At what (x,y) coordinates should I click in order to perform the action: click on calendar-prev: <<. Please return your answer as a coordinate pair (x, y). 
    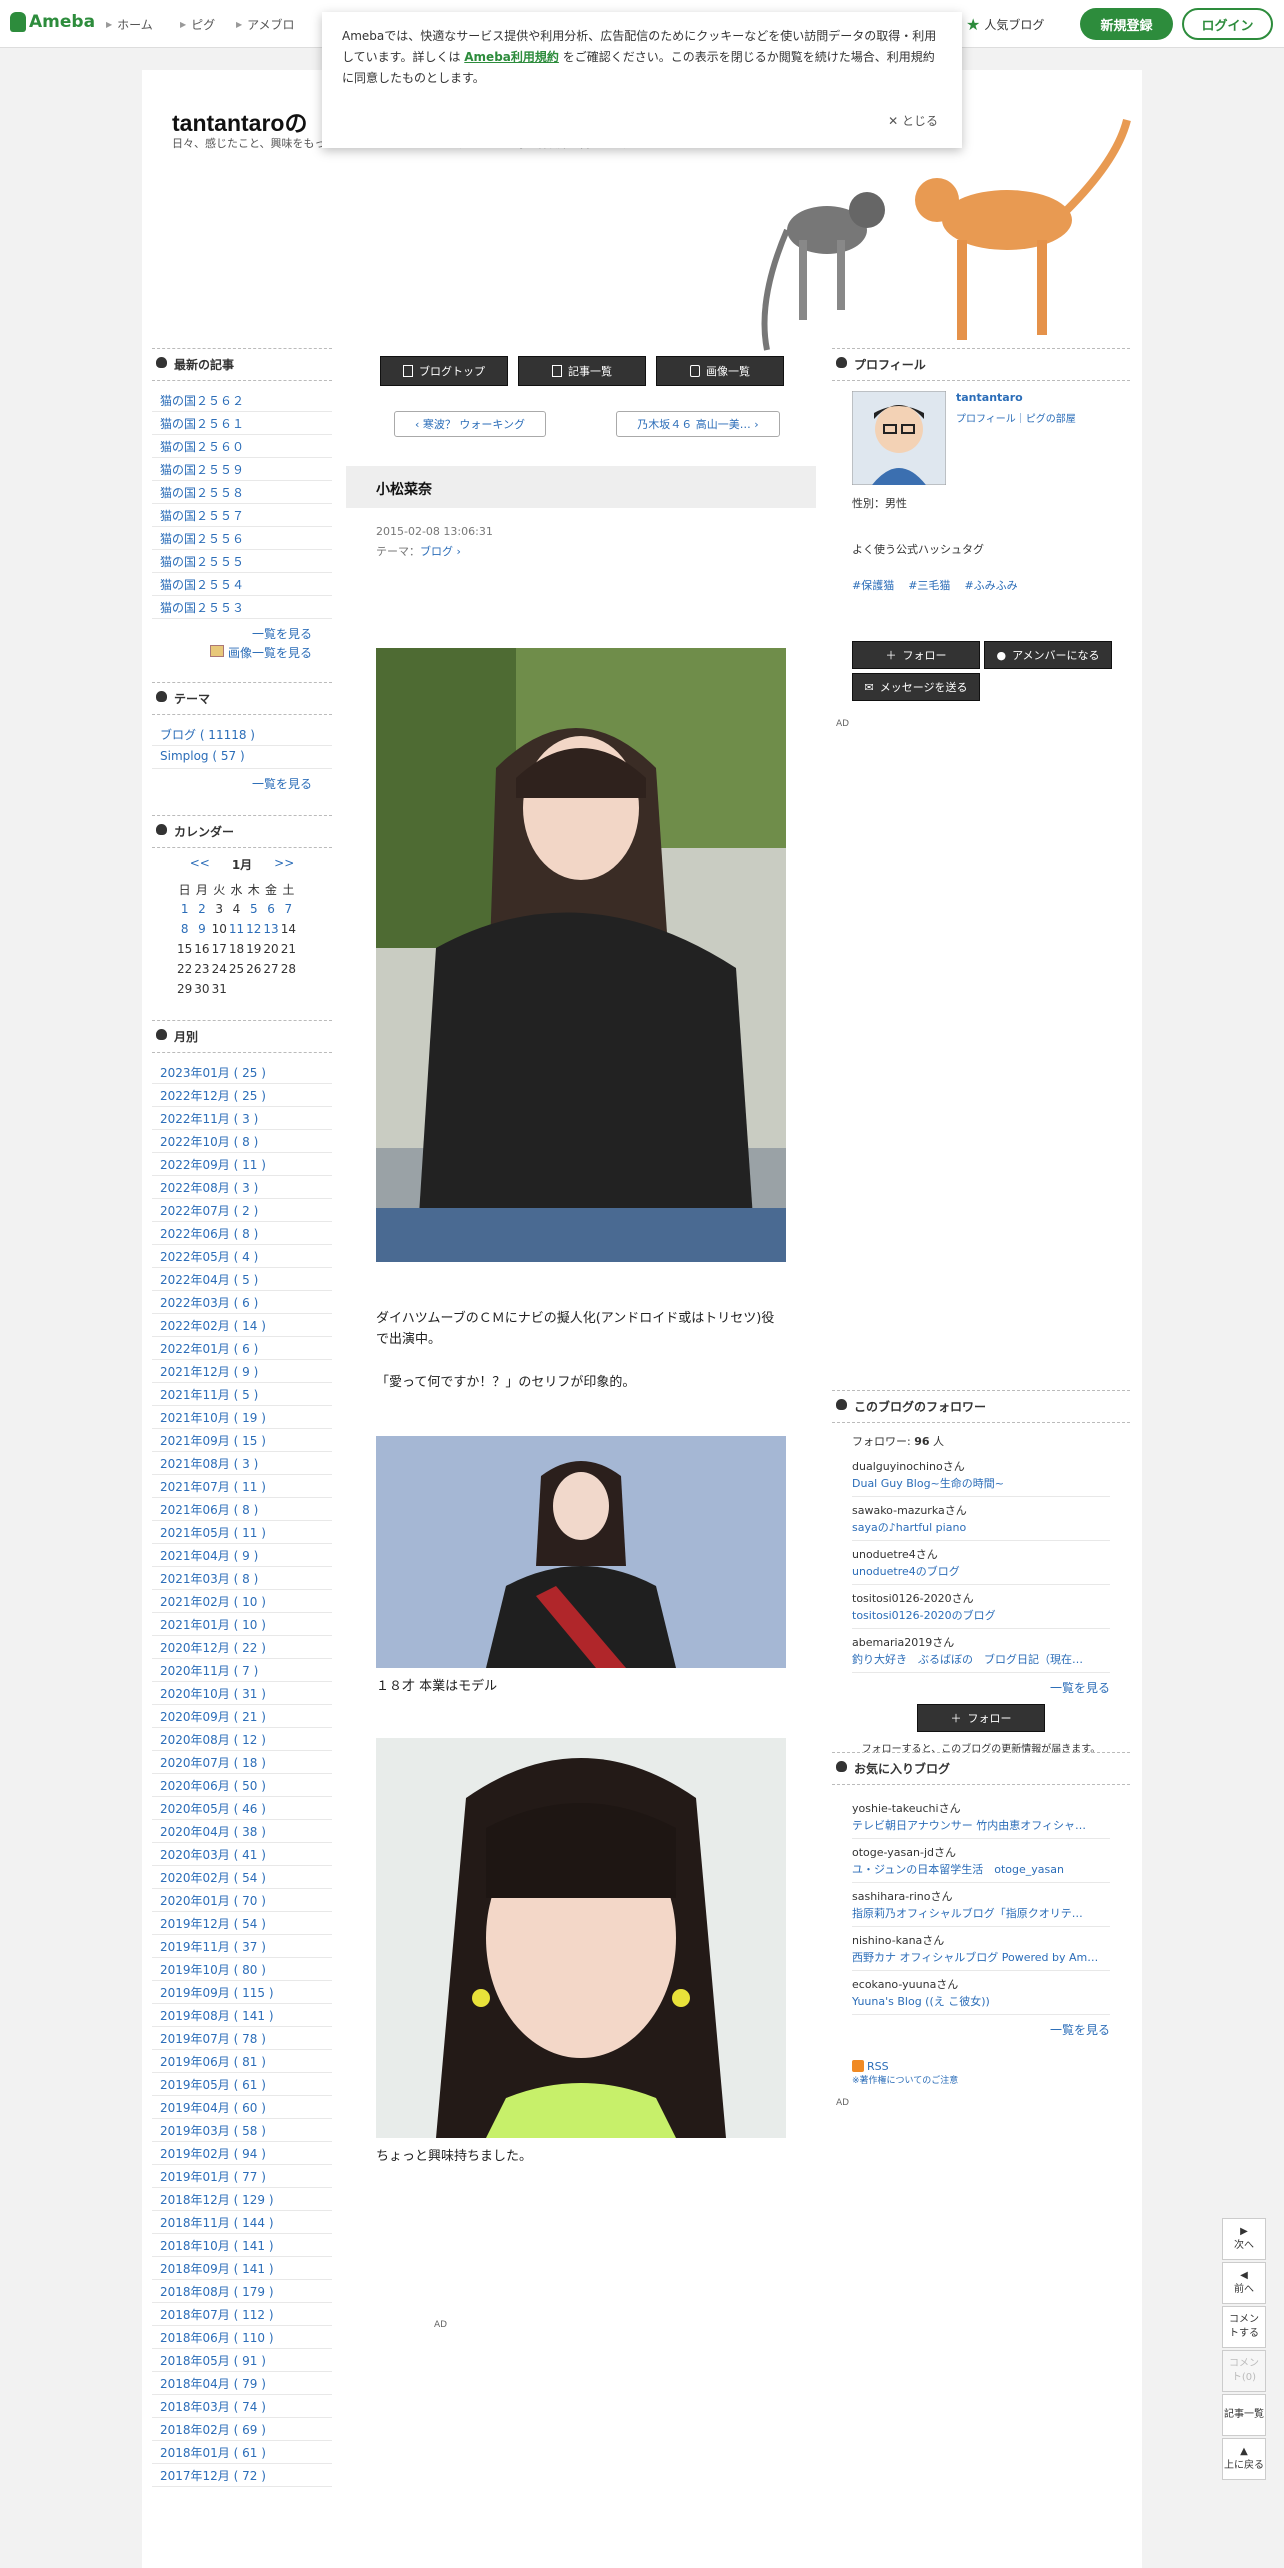
    Looking at the image, I should click on (200, 864).